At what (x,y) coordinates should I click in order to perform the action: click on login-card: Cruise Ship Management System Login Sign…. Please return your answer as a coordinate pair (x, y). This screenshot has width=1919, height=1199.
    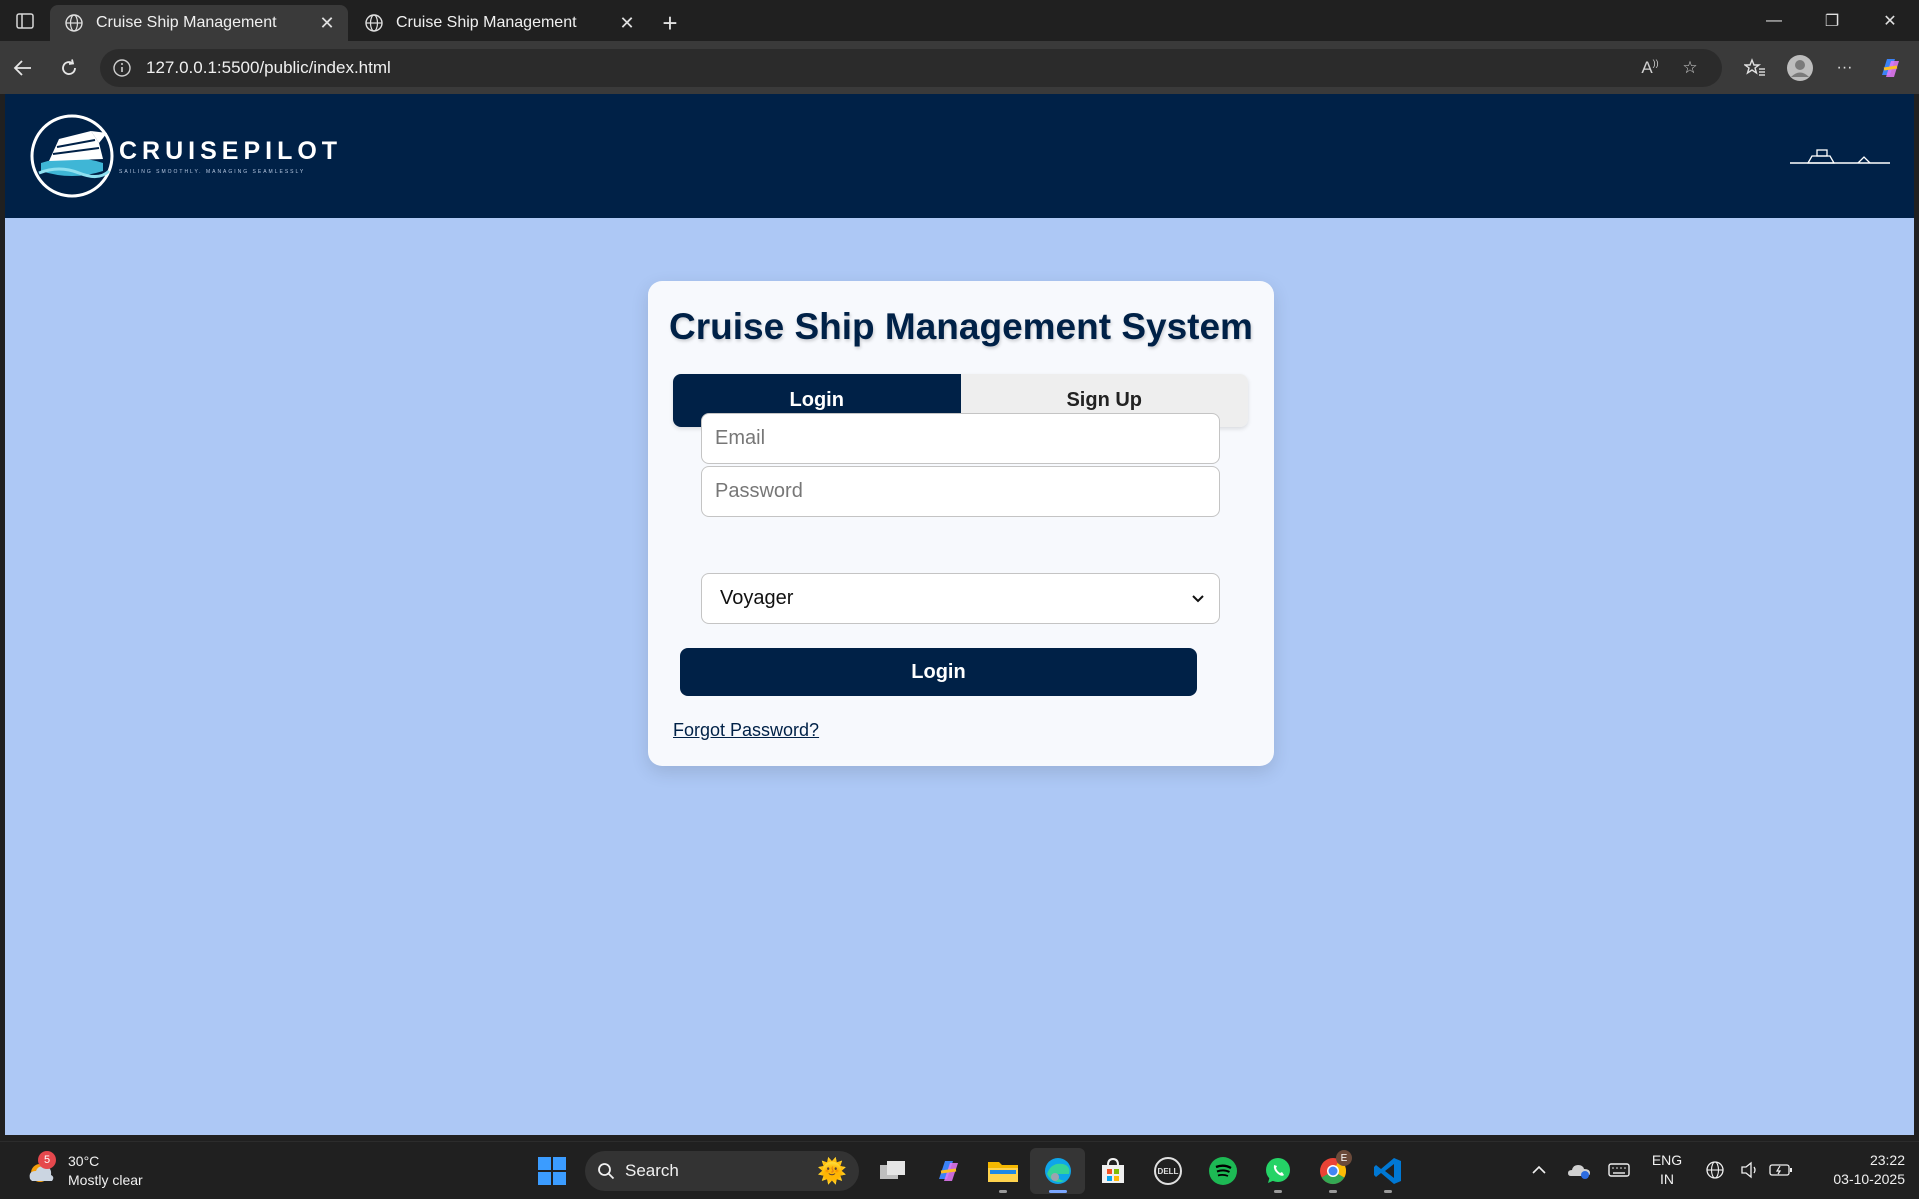
    Looking at the image, I should click on (961, 523).